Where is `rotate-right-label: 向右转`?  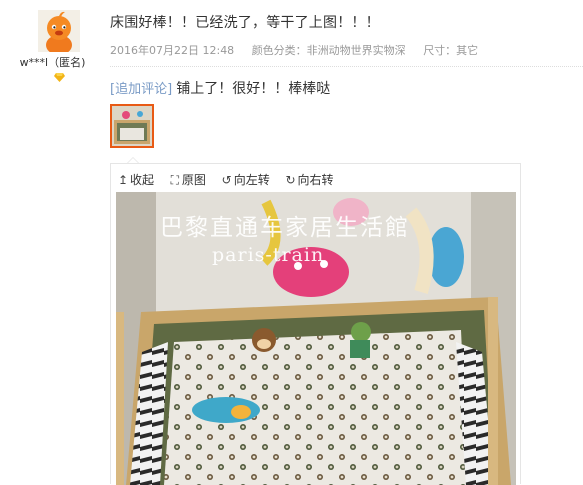
rotate-right-label: 向右转 is located at coordinates (315, 180).